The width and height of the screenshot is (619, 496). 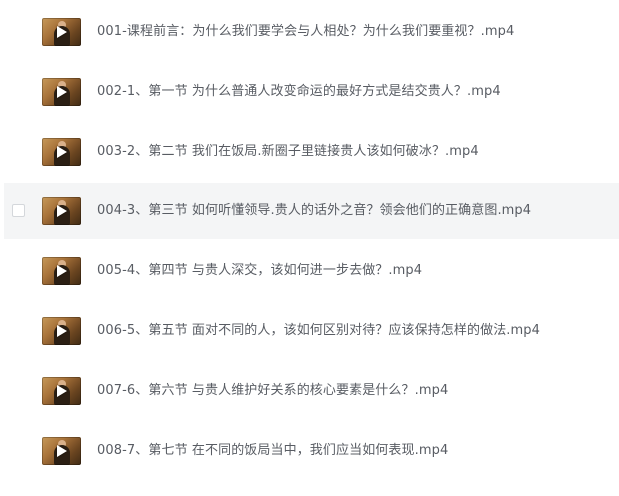 What do you see at coordinates (272, 451) in the screenshot?
I see `file-name: 008-7、第七节 在不同的饭局当中，我们应当如何表现.mp4` at bounding box center [272, 451].